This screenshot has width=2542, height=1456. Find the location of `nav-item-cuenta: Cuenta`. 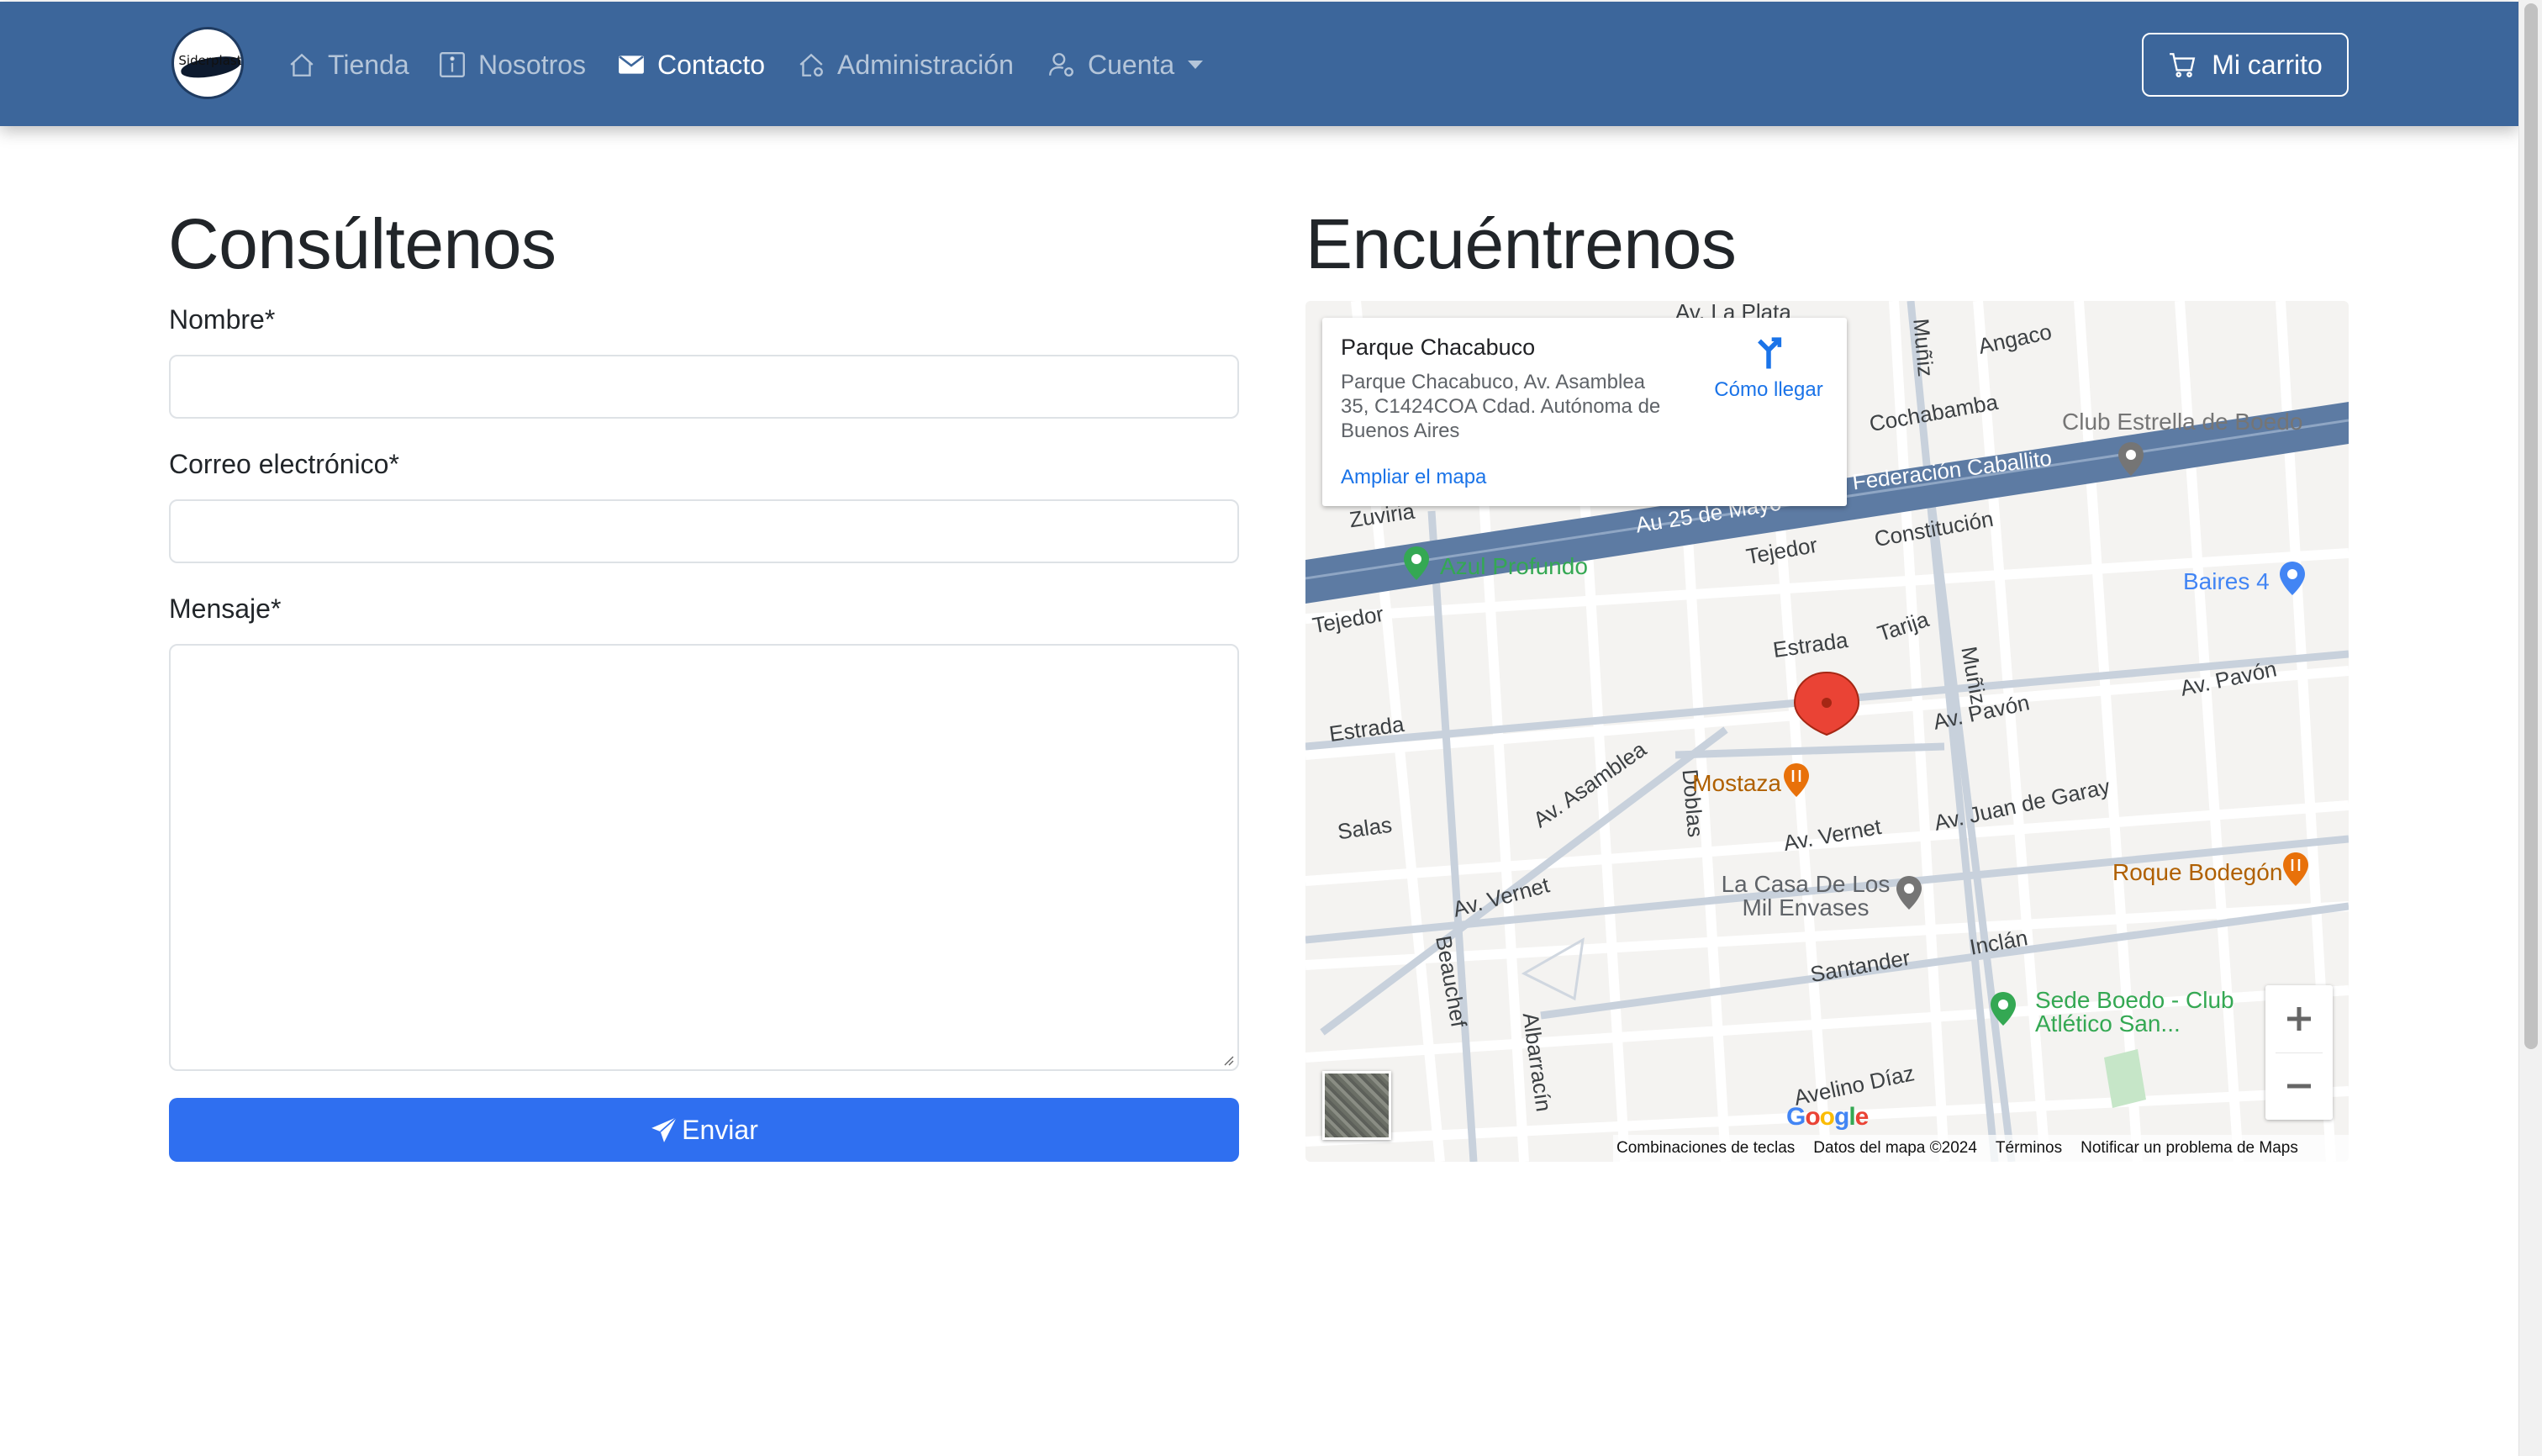

nav-item-cuenta: Cuenta is located at coordinates (1125, 65).